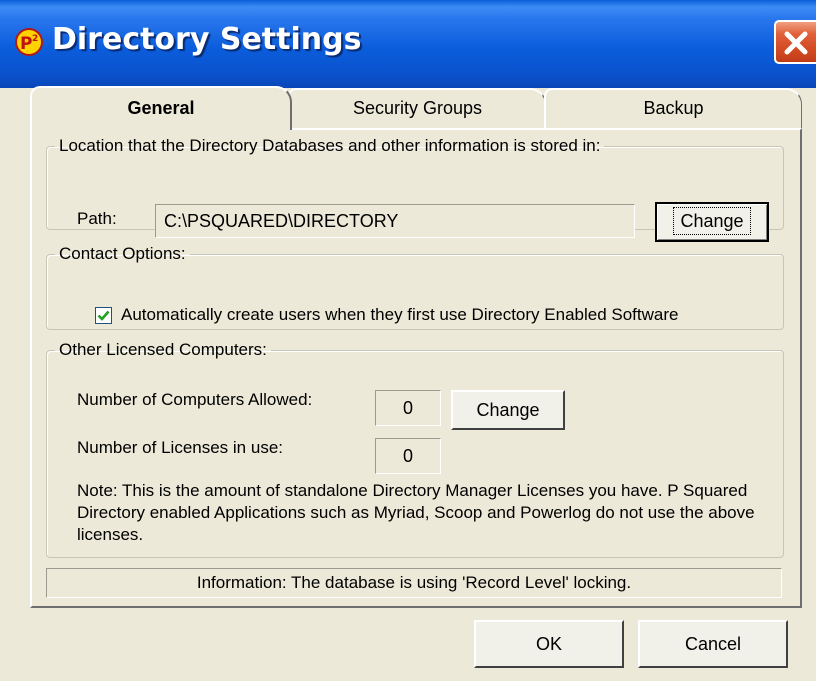 Image resolution: width=816 pixels, height=681 pixels. What do you see at coordinates (35, 39) in the screenshot?
I see `svg-text: 2` at bounding box center [35, 39].